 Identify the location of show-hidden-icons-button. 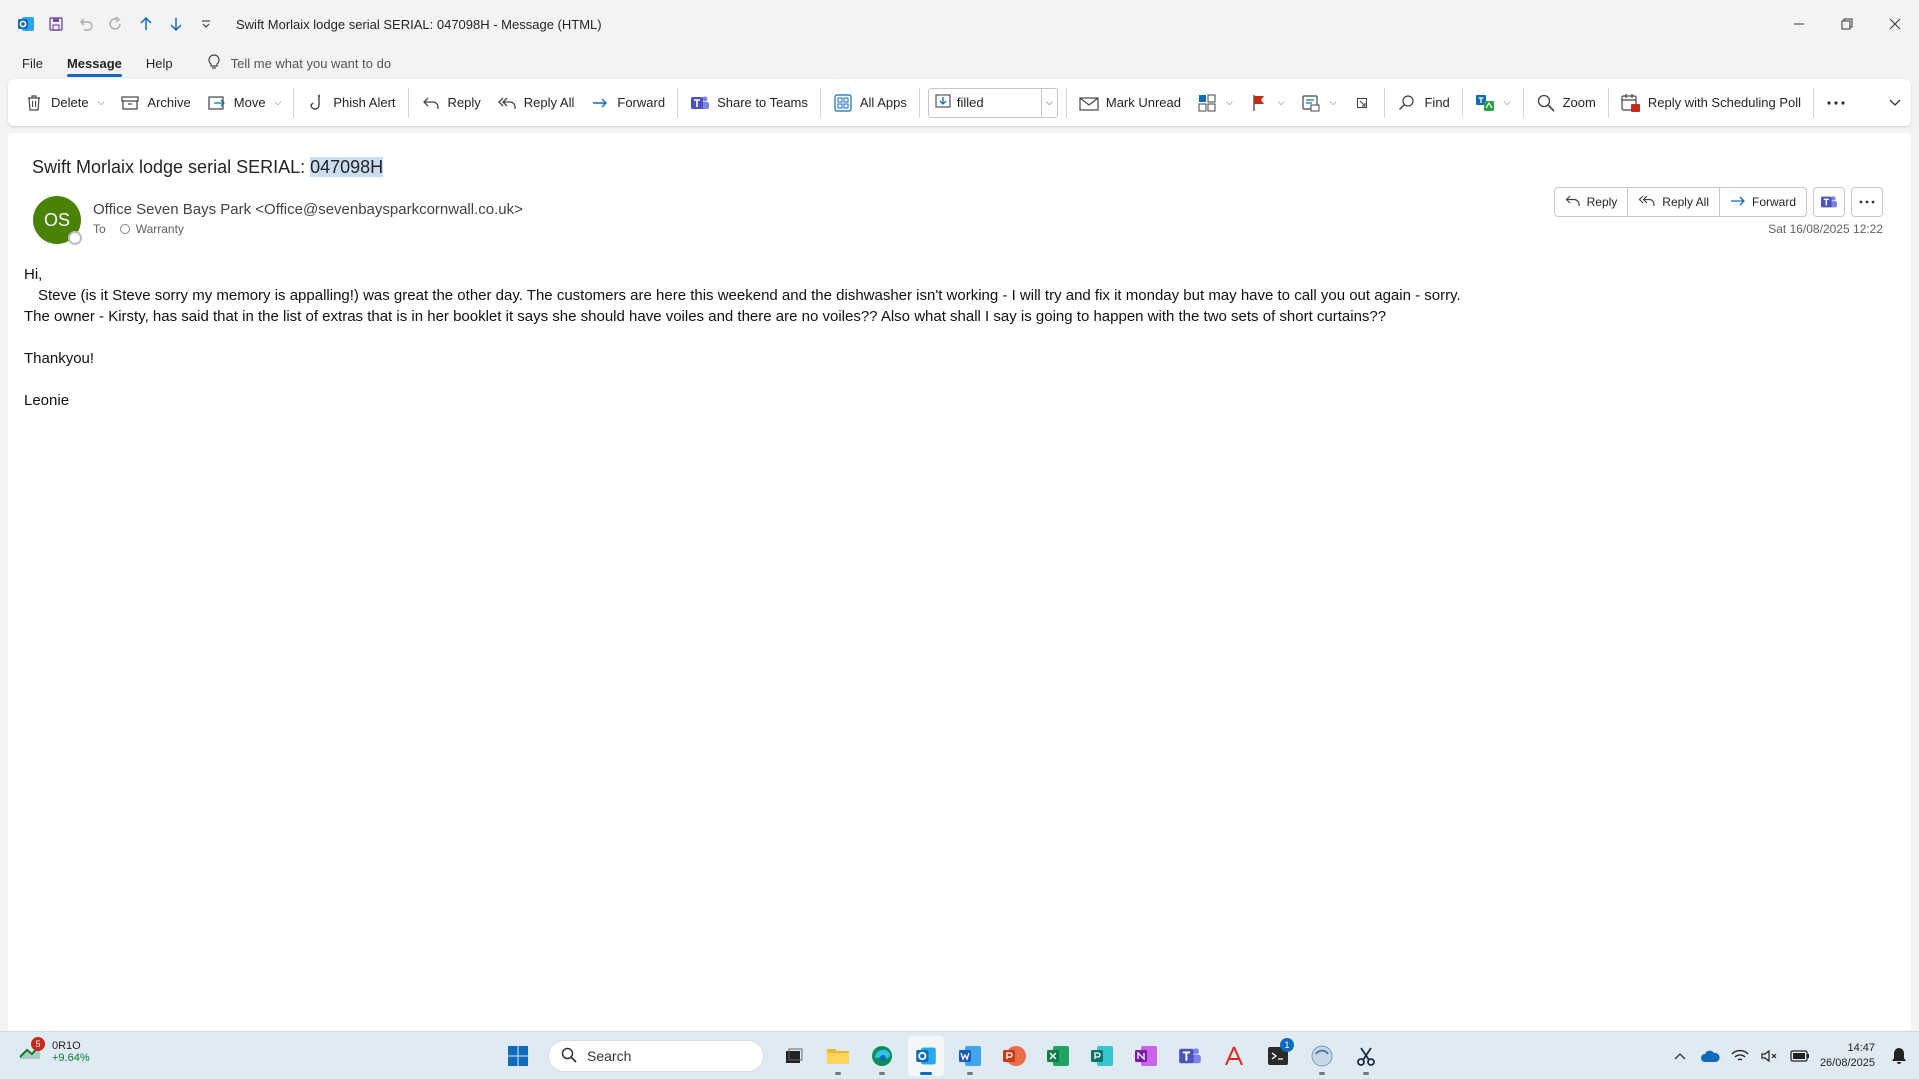
(1680, 1056).